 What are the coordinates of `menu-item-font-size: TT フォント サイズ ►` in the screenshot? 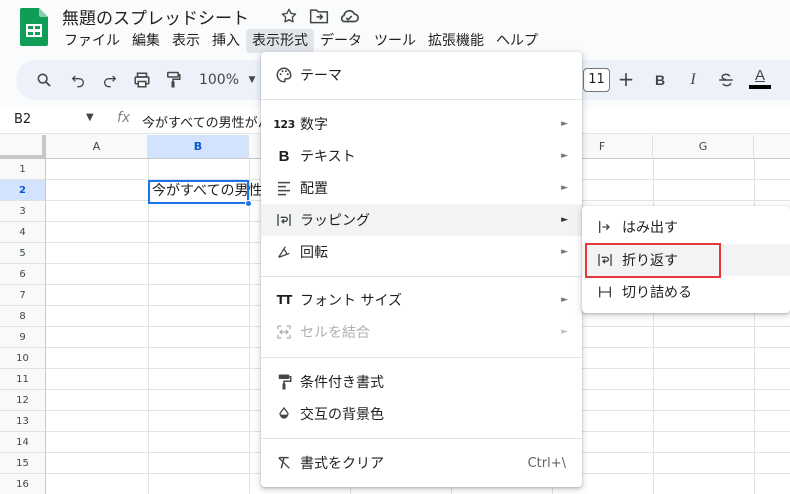 It's located at (421, 300).